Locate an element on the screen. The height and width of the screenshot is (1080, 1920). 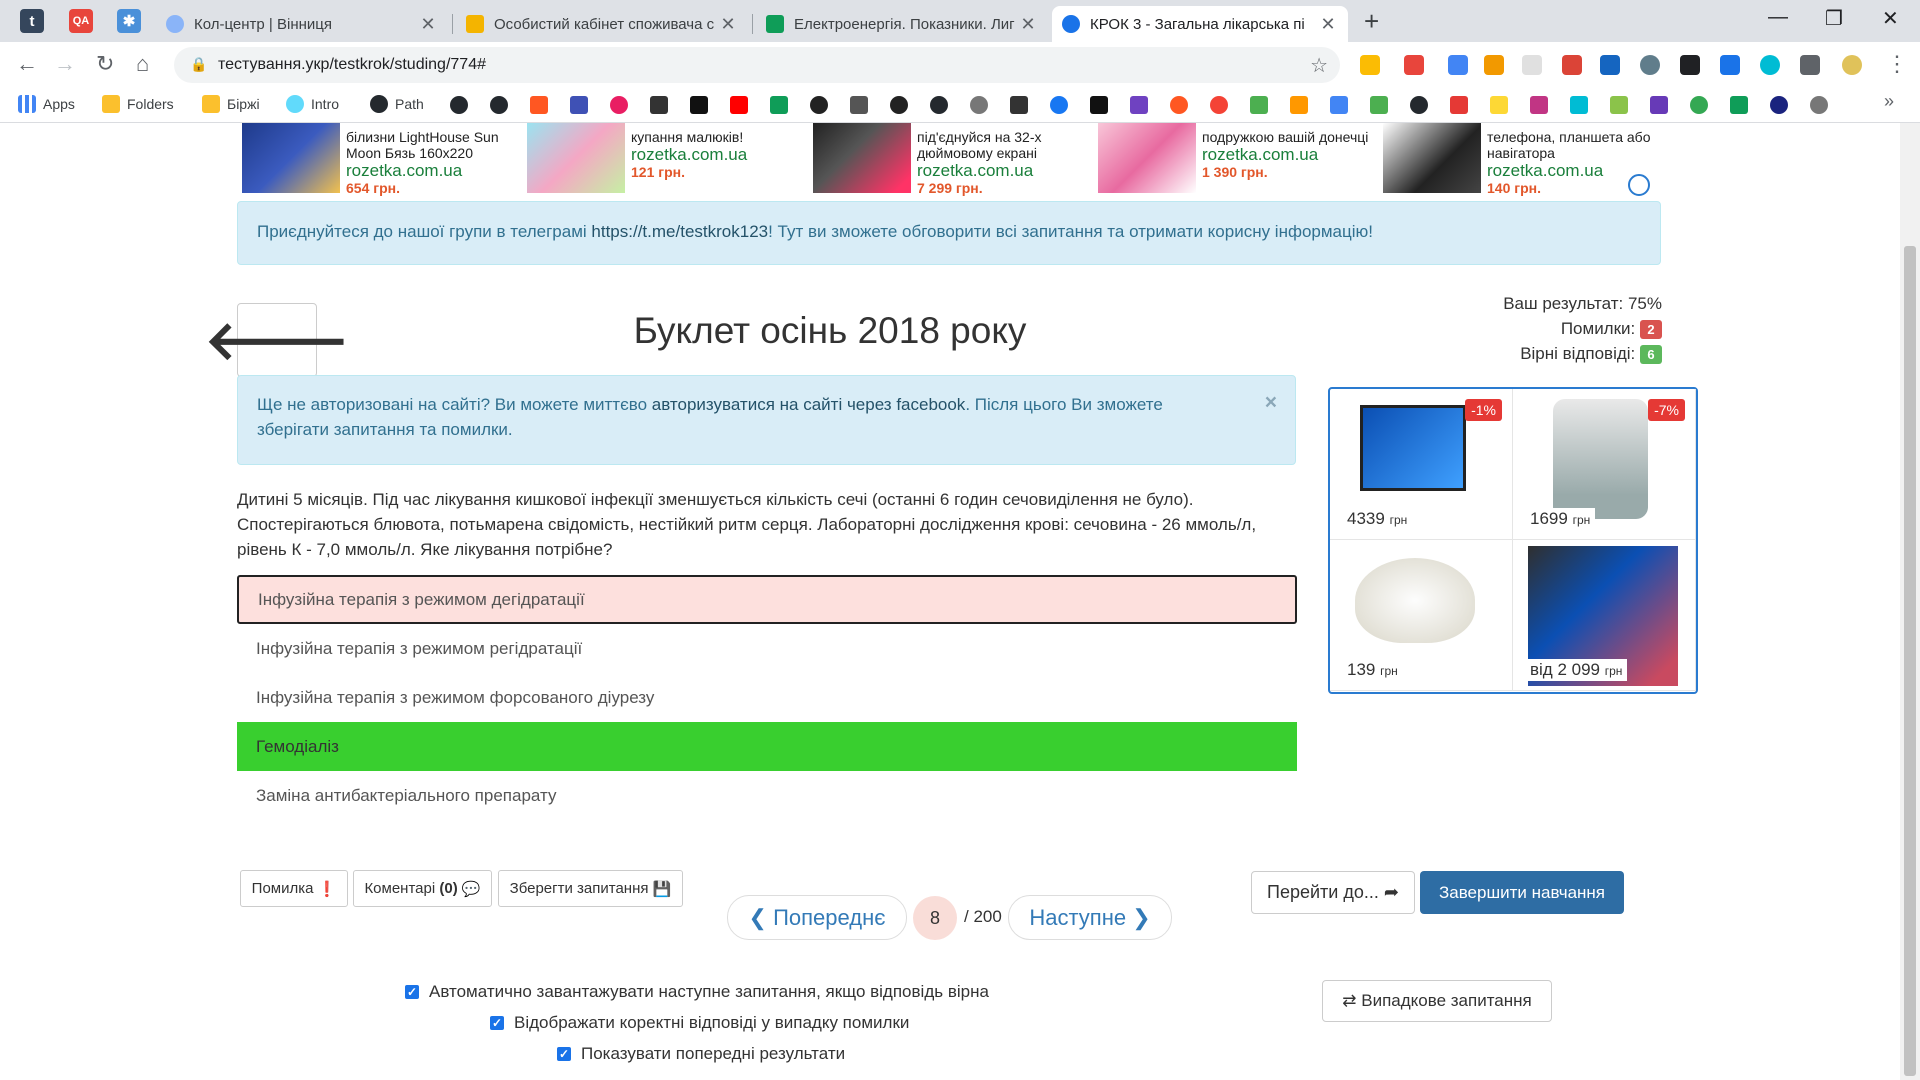
globe-icon is located at coordinates (1819, 105).